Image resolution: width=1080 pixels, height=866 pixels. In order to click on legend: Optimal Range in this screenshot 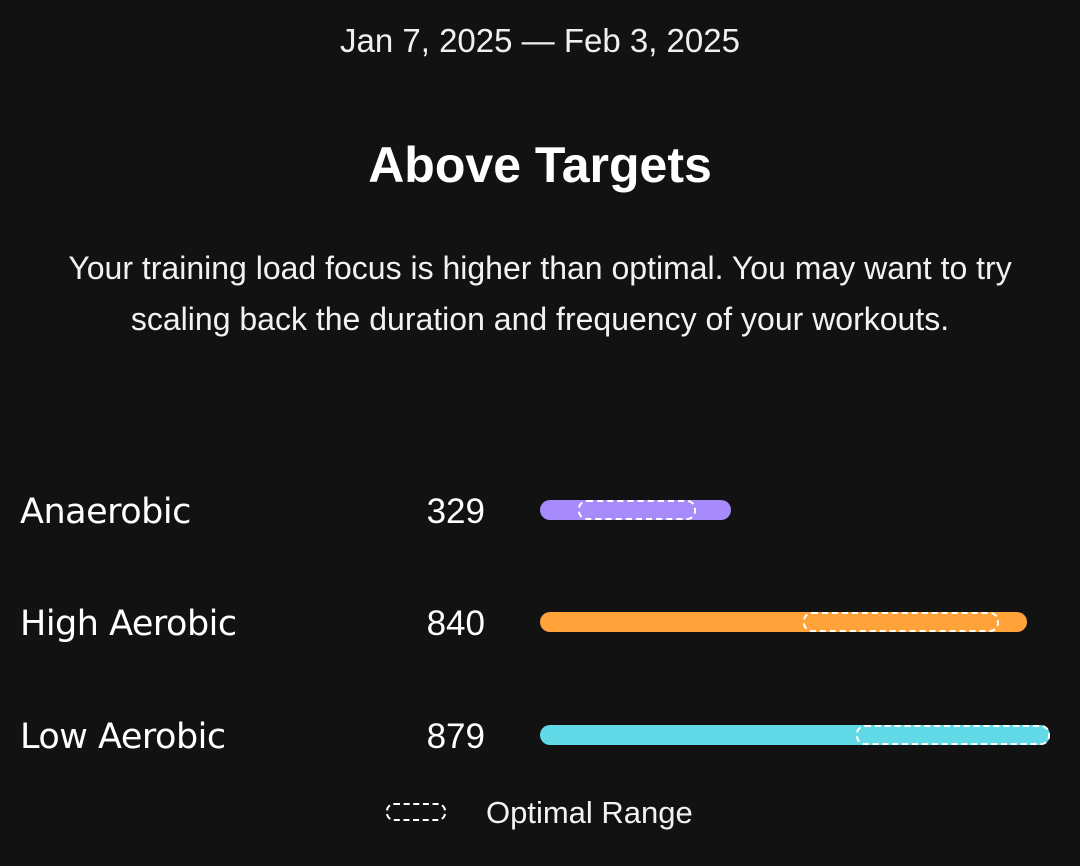, I will do `click(540, 815)`.